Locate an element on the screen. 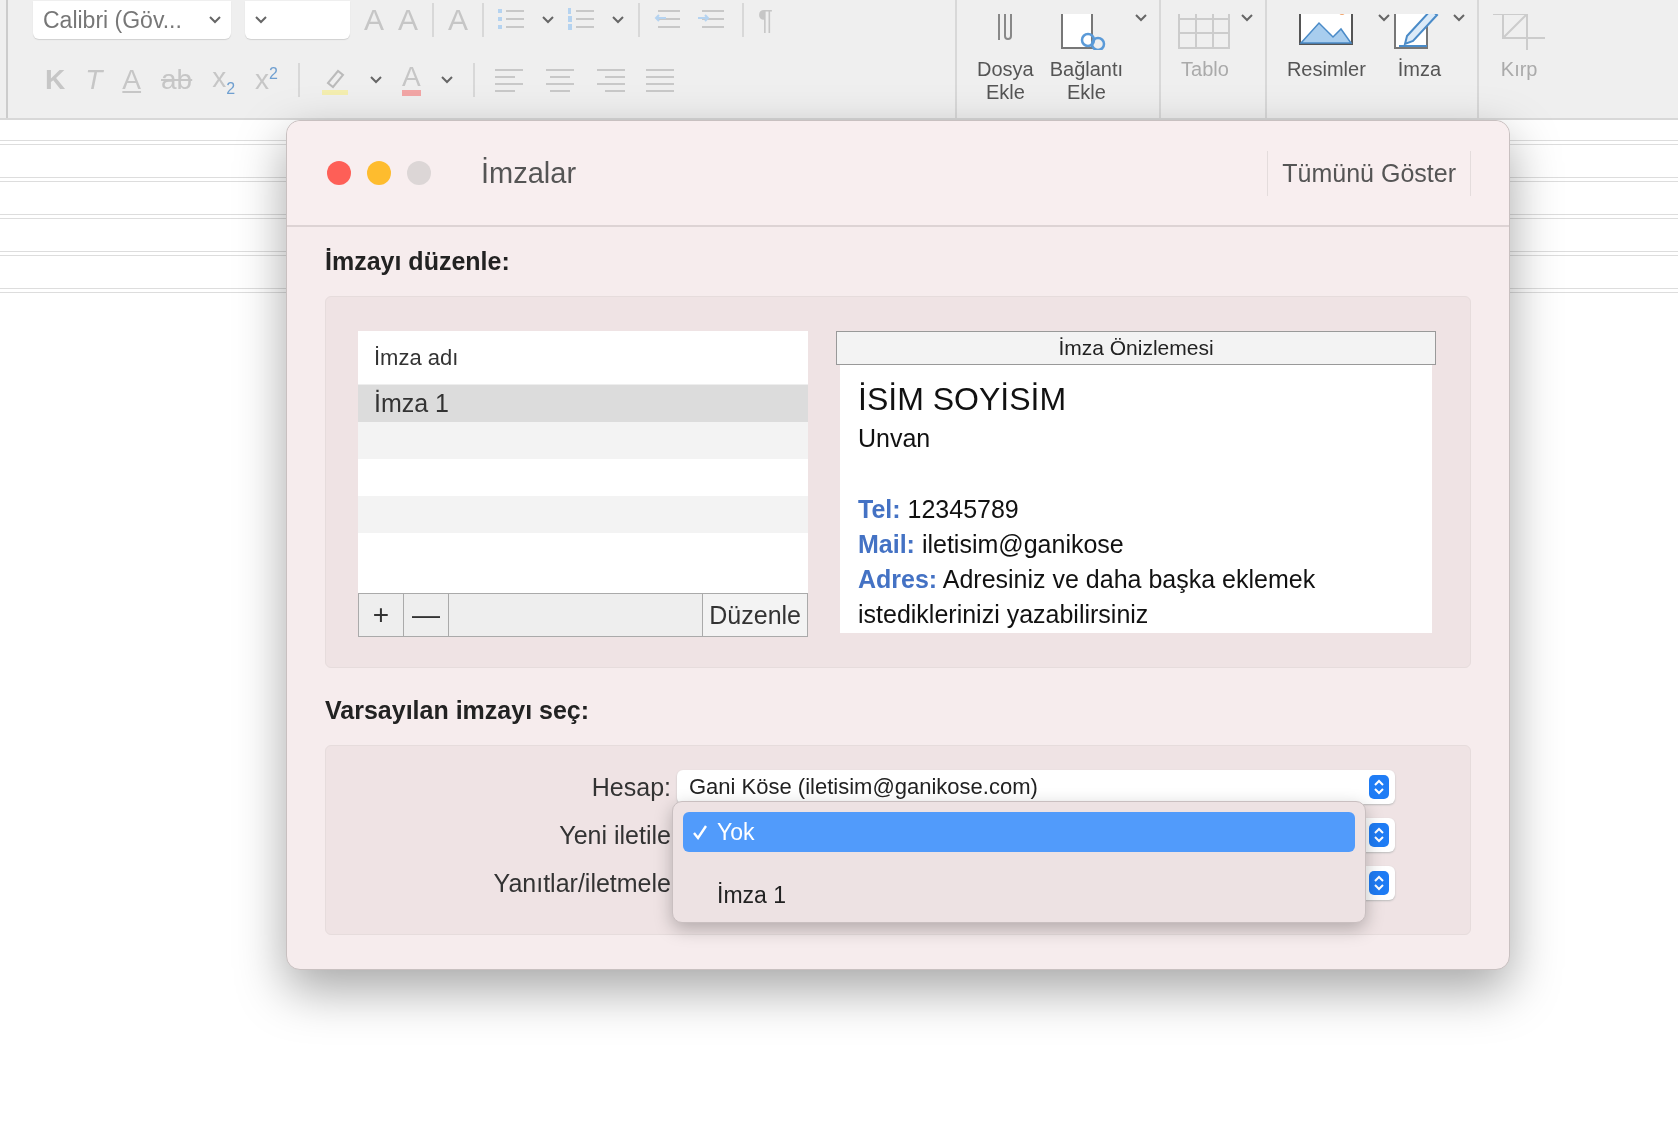 This screenshot has height=1146, width=1678. select-field: Gani Köse (iletisim@ganikose.com) is located at coordinates (1036, 787).